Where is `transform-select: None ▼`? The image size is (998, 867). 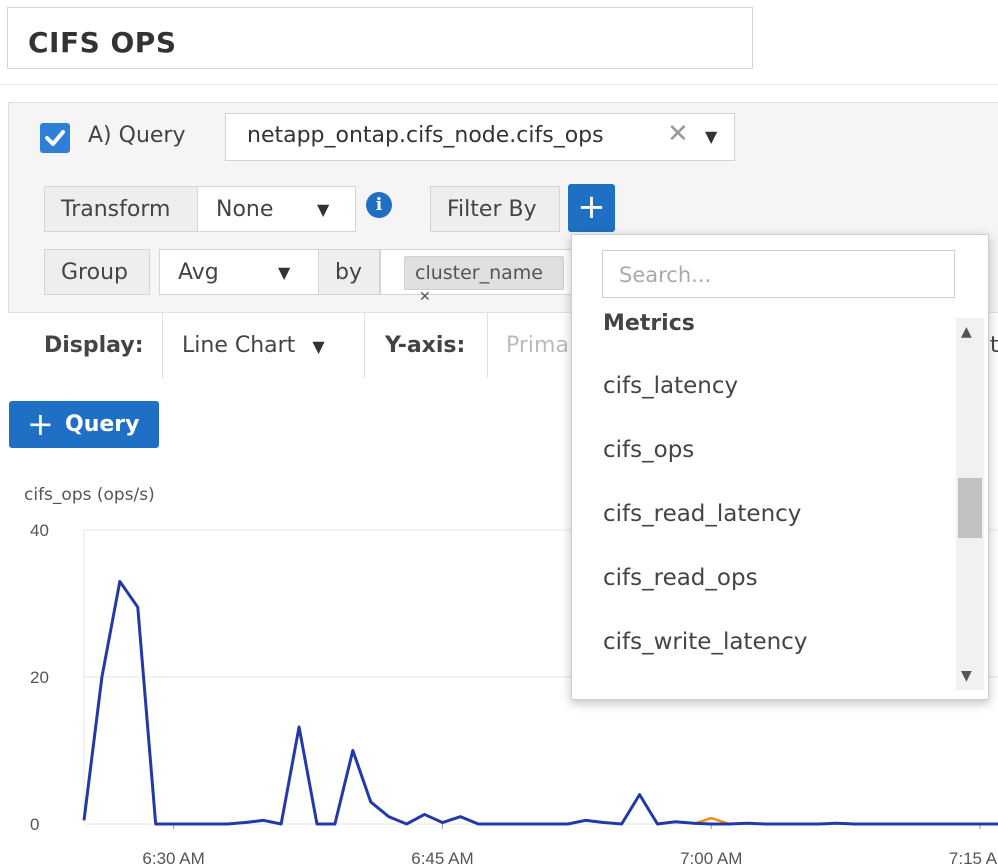 transform-select: None ▼ is located at coordinates (276, 209).